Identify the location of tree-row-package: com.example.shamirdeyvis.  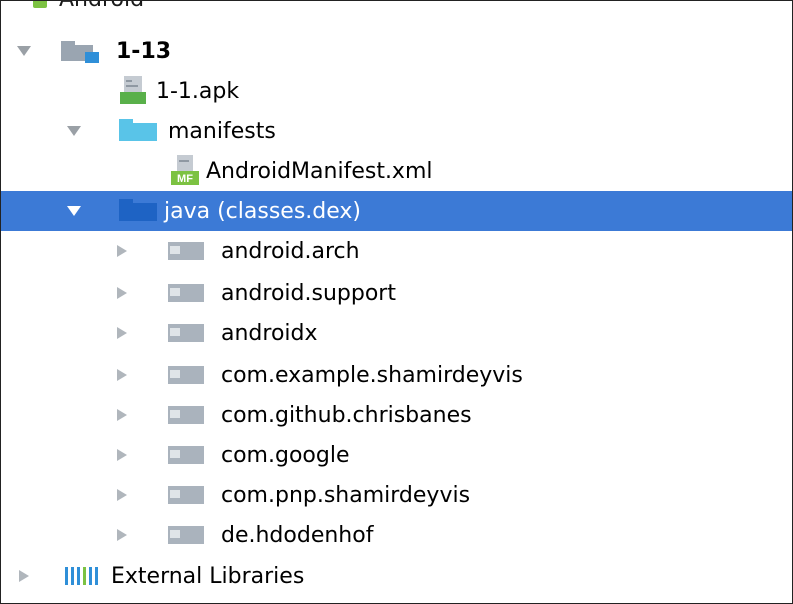
(396, 375).